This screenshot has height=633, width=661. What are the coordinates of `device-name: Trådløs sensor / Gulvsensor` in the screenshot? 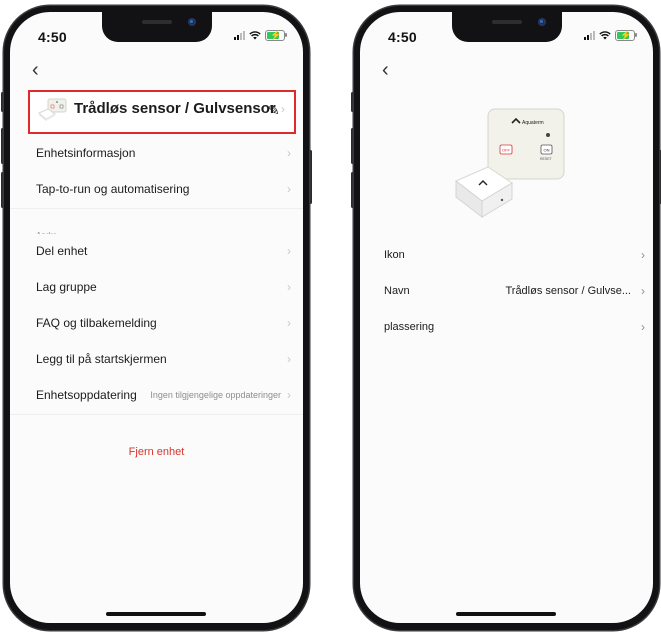 It's located at (175, 108).